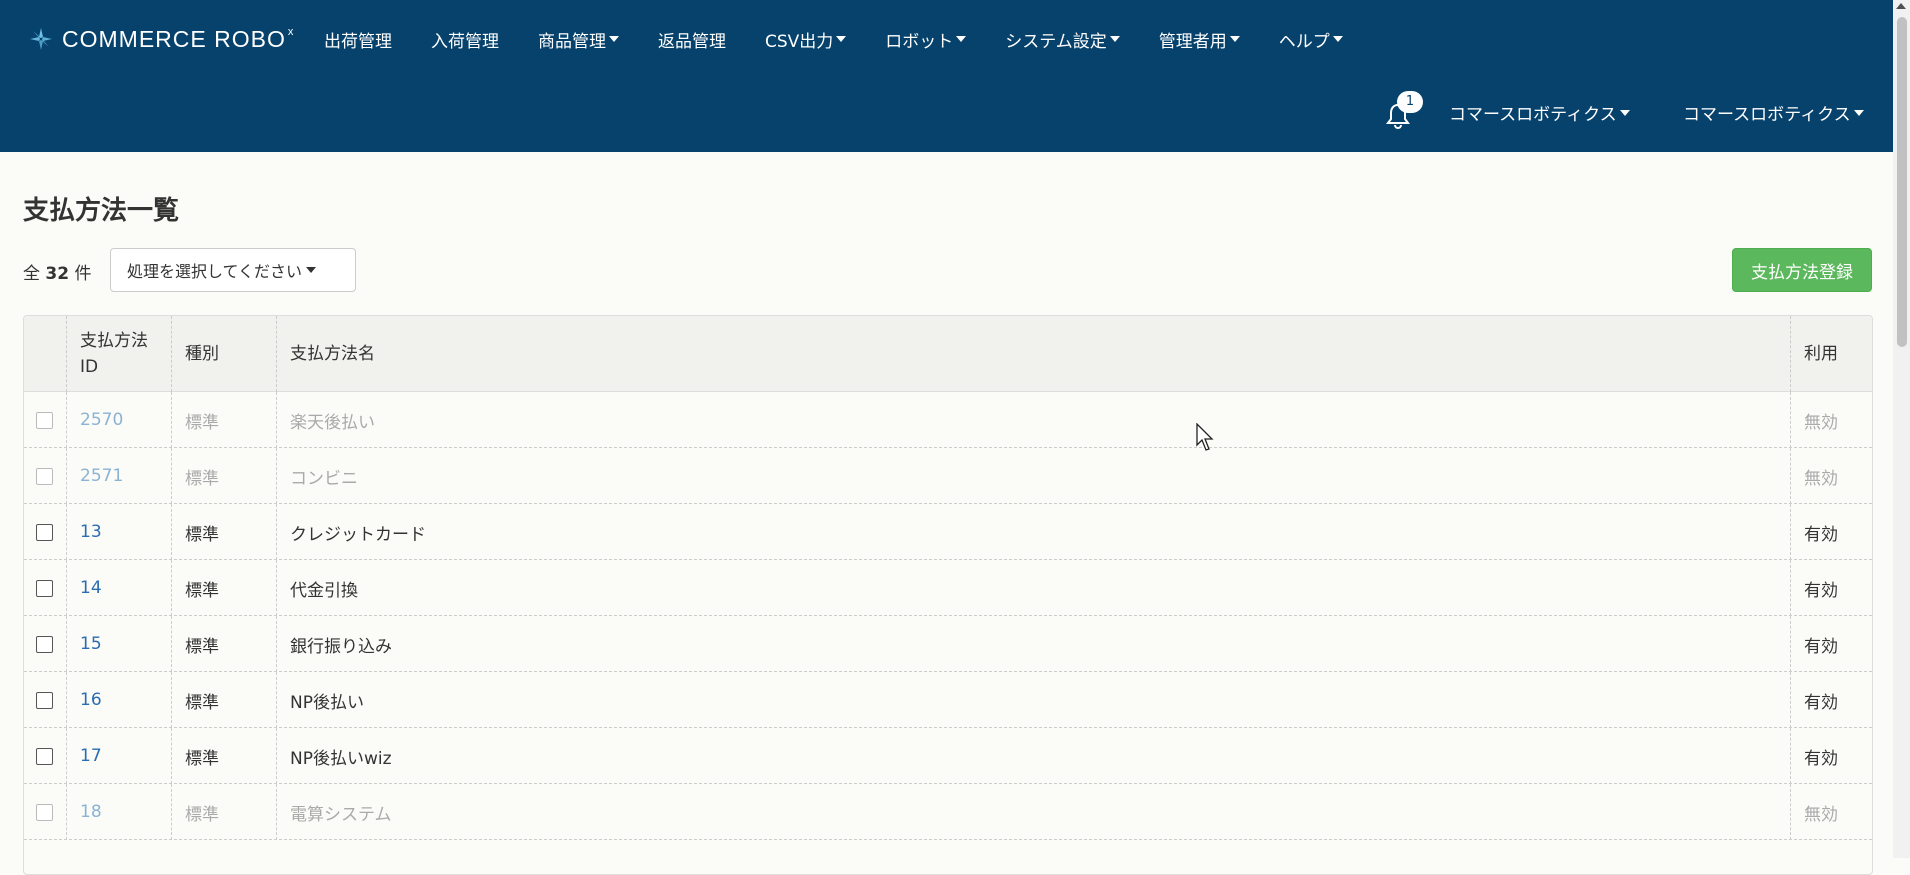  I want to click on payment-method-name: 電算システム, so click(1034, 812).